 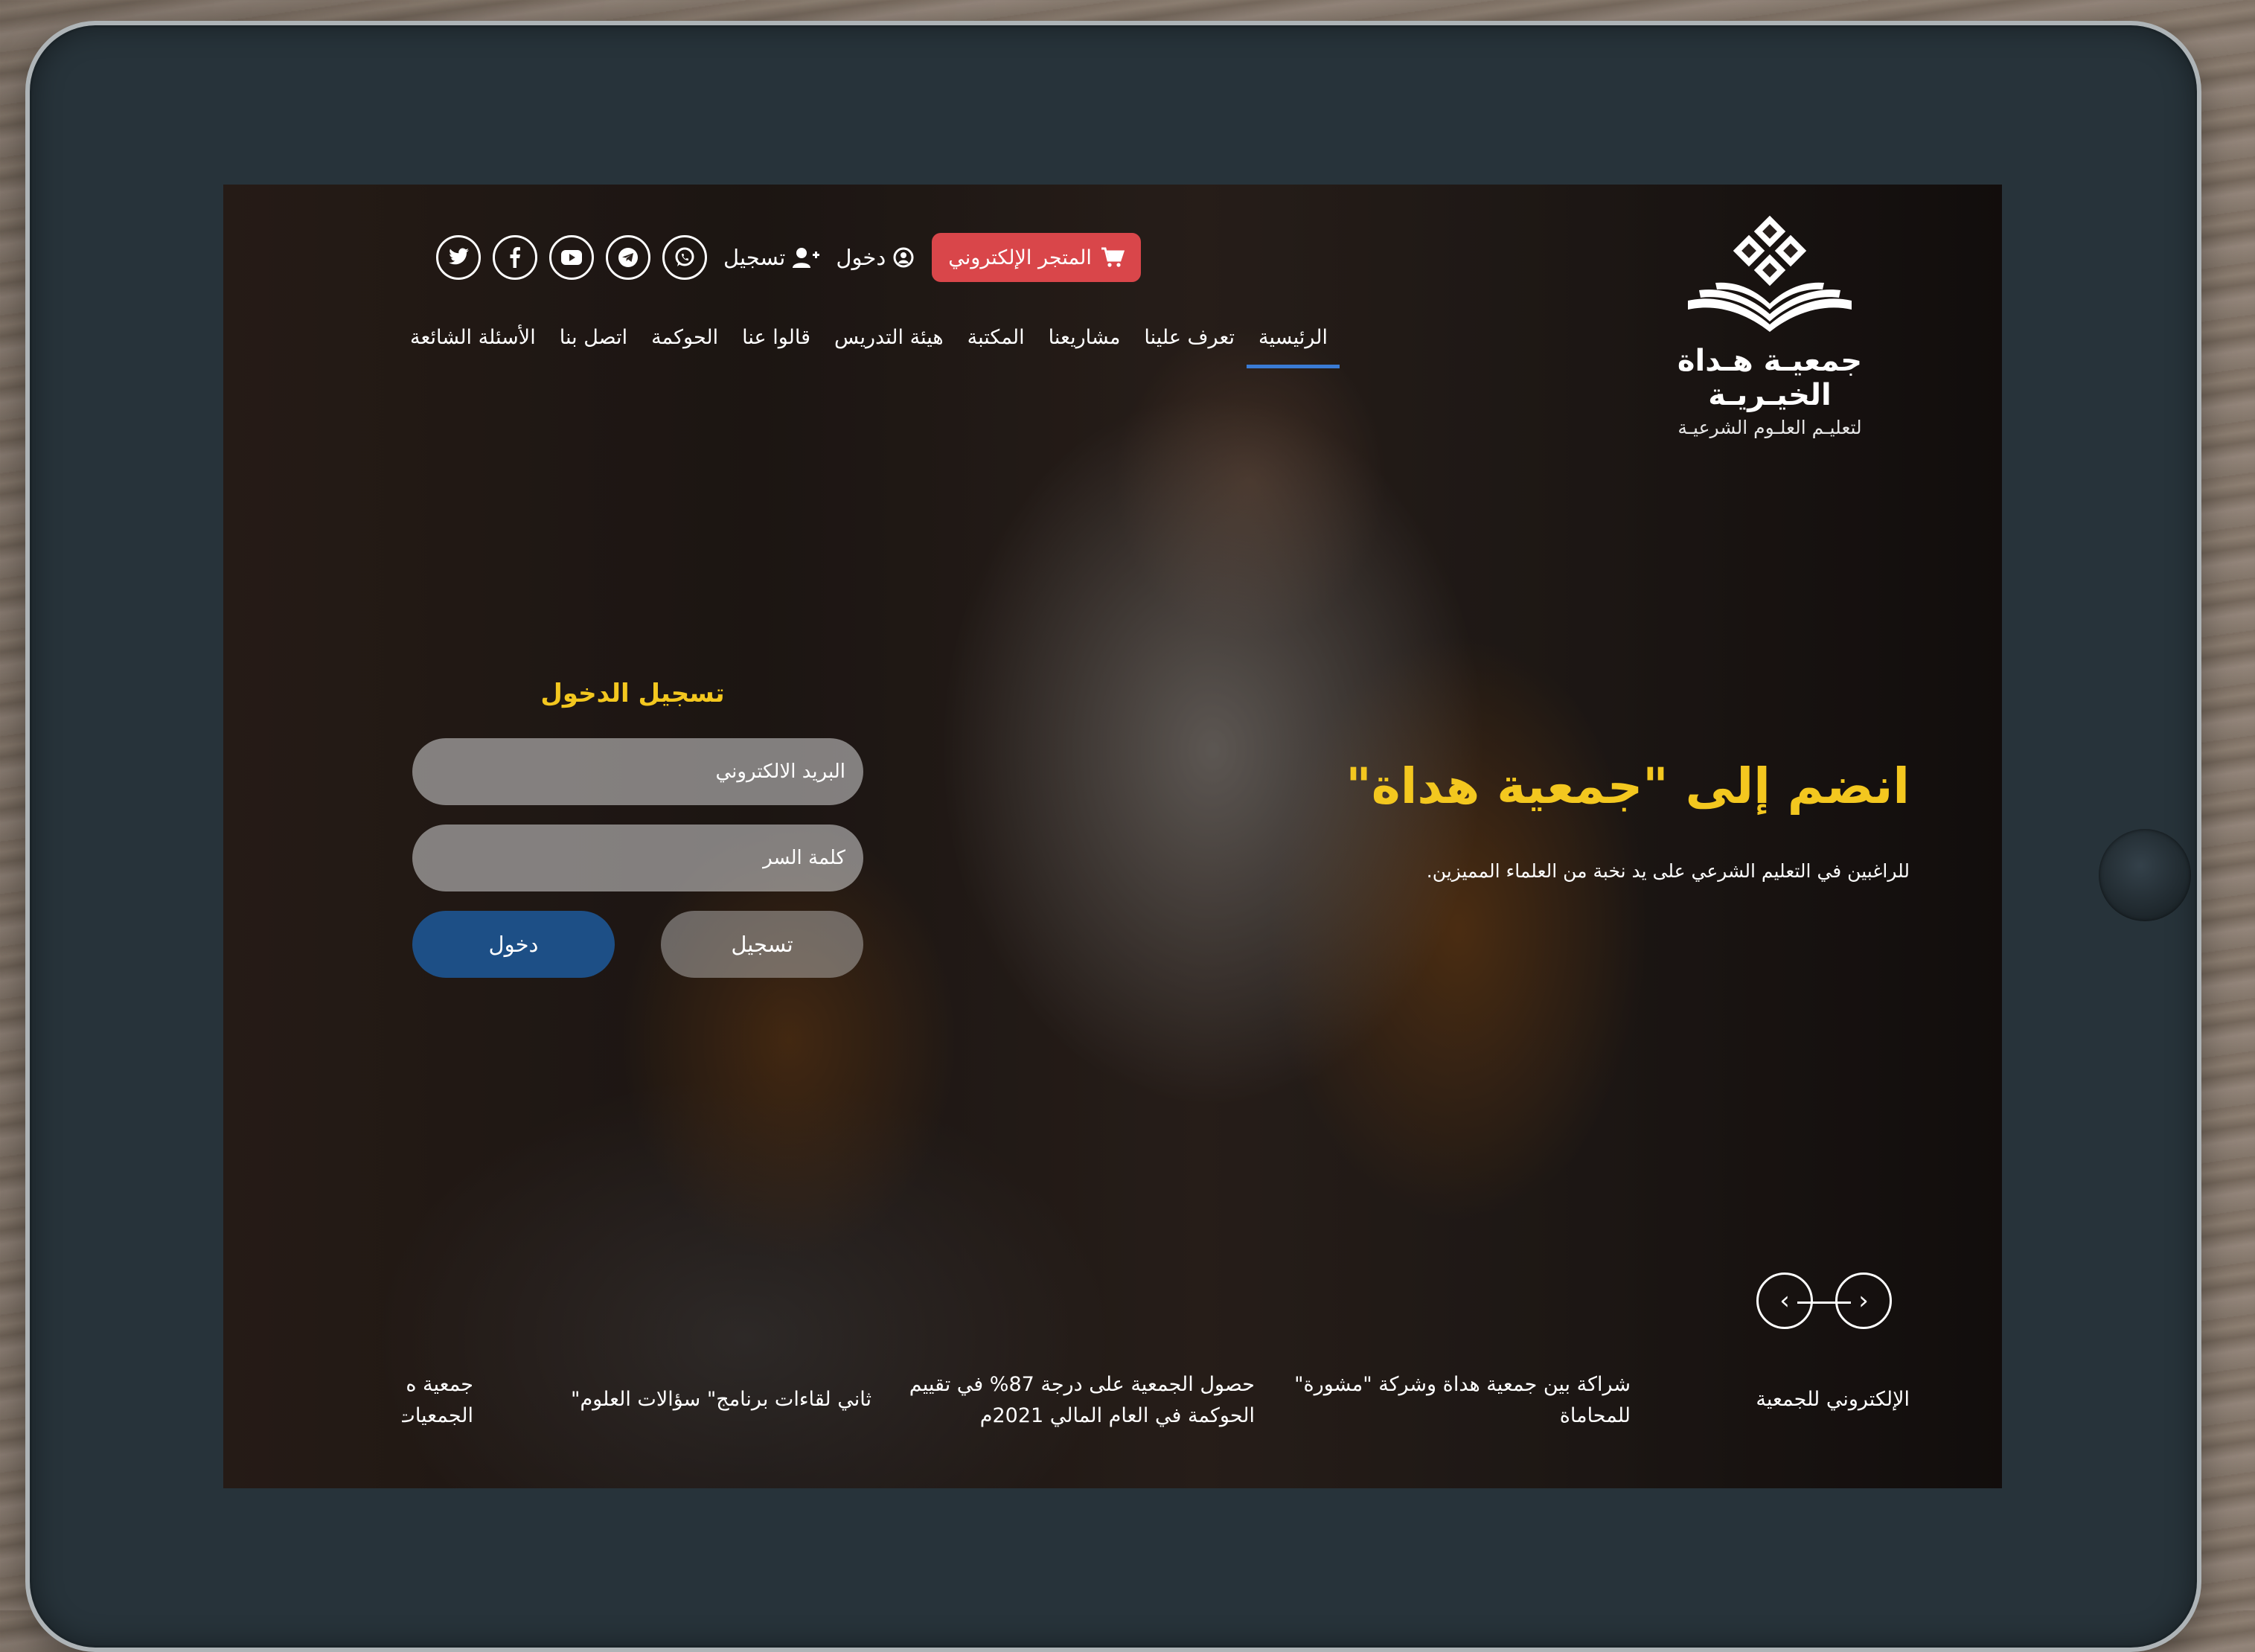 What do you see at coordinates (1833, 1399) in the screenshot?
I see `news-item-line: الإلكتروني للجمعية` at bounding box center [1833, 1399].